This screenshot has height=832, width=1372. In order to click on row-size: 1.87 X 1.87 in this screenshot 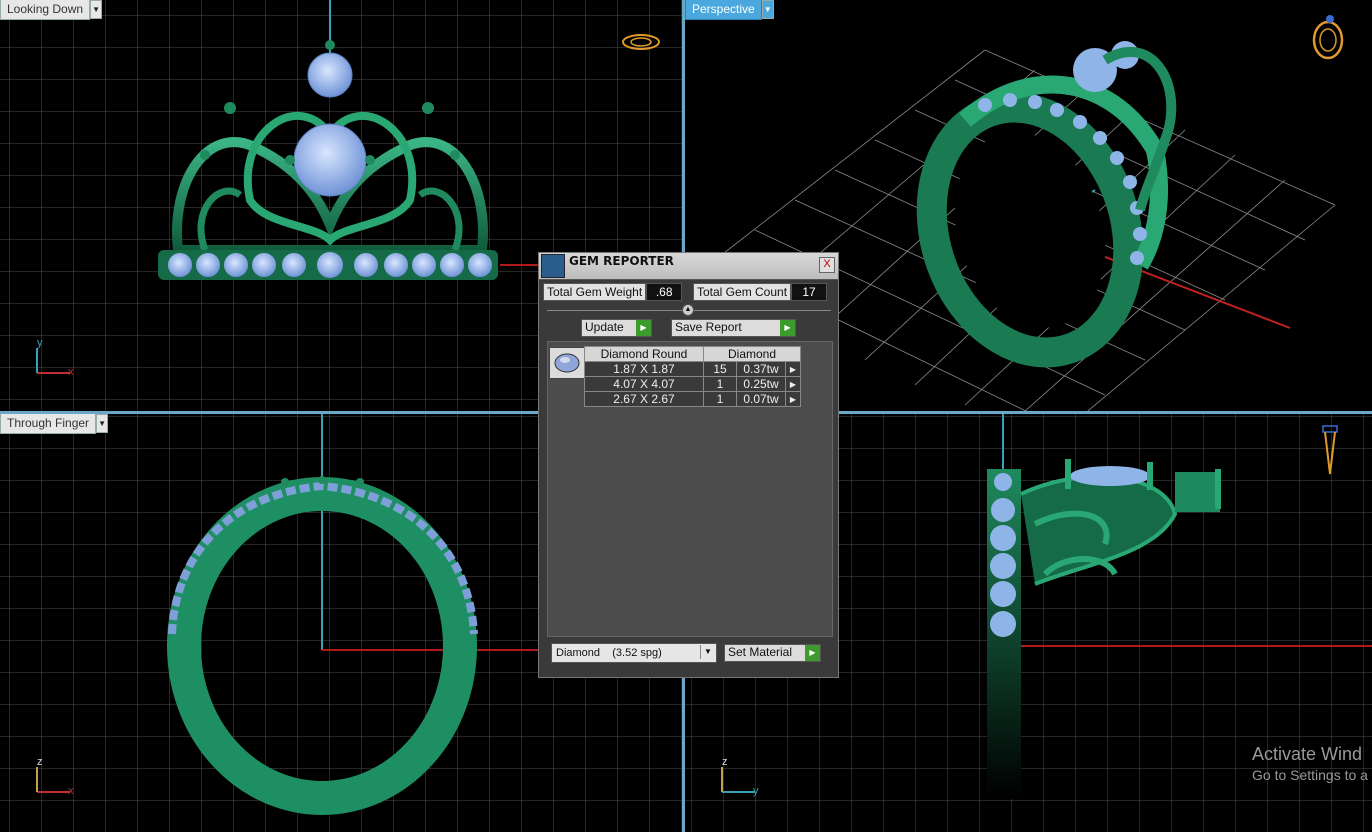, I will do `click(644, 369)`.